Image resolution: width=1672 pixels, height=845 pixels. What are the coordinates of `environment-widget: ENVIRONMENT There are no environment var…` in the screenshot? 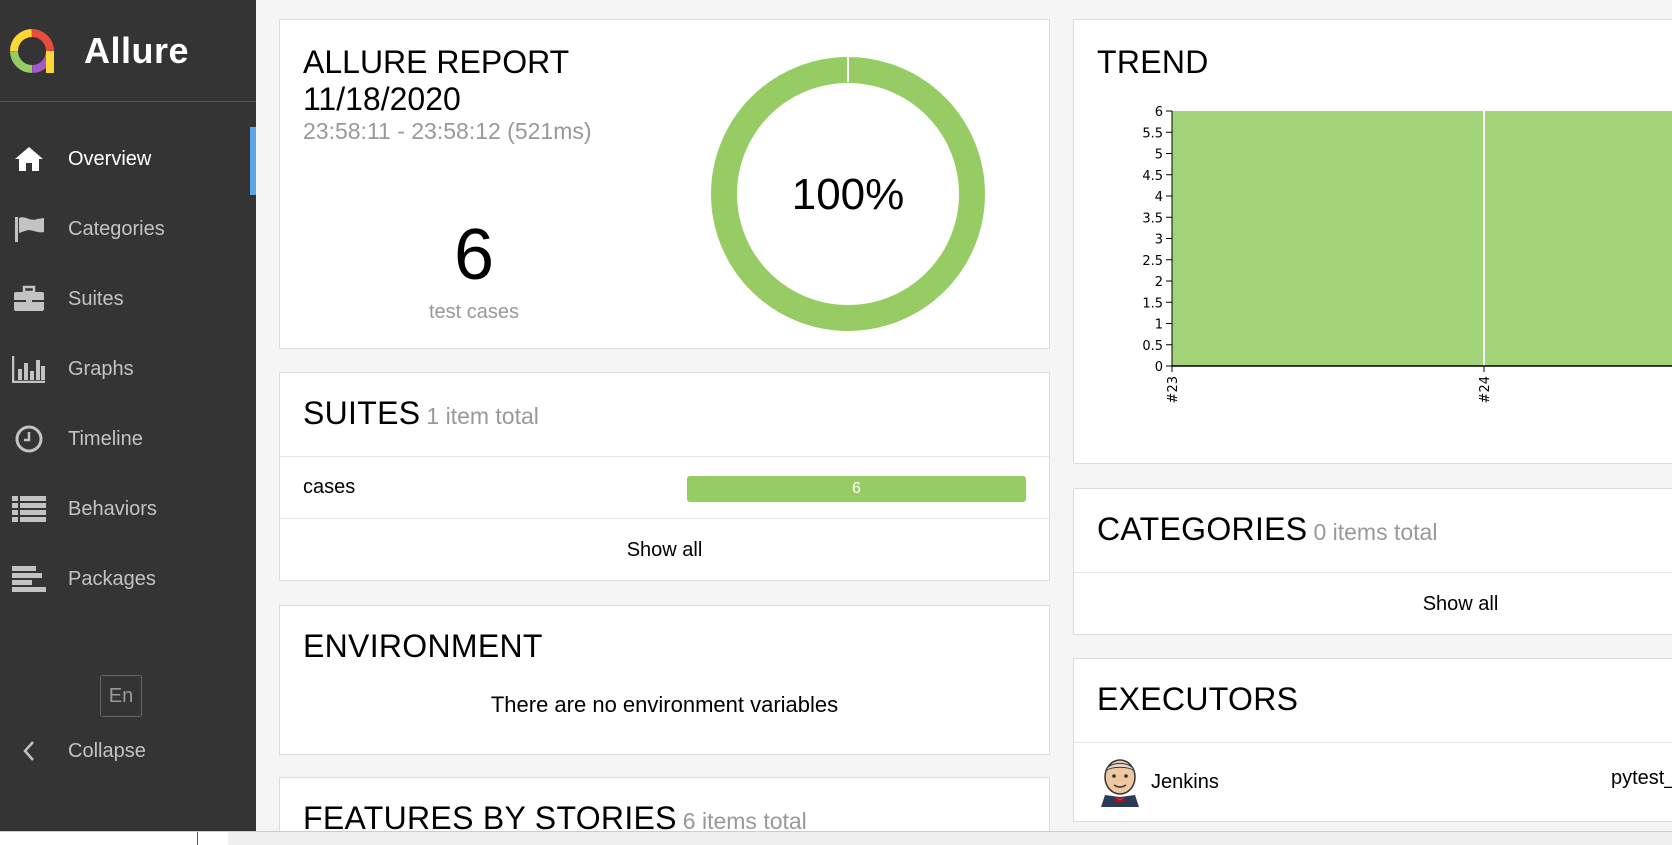 It's located at (664, 680).